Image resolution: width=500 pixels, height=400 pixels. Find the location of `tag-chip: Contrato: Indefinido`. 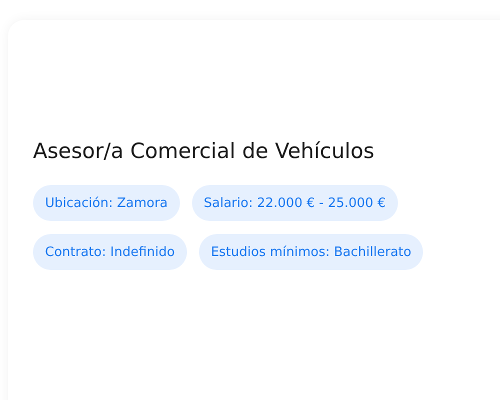

tag-chip: Contrato: Indefinido is located at coordinates (110, 252).